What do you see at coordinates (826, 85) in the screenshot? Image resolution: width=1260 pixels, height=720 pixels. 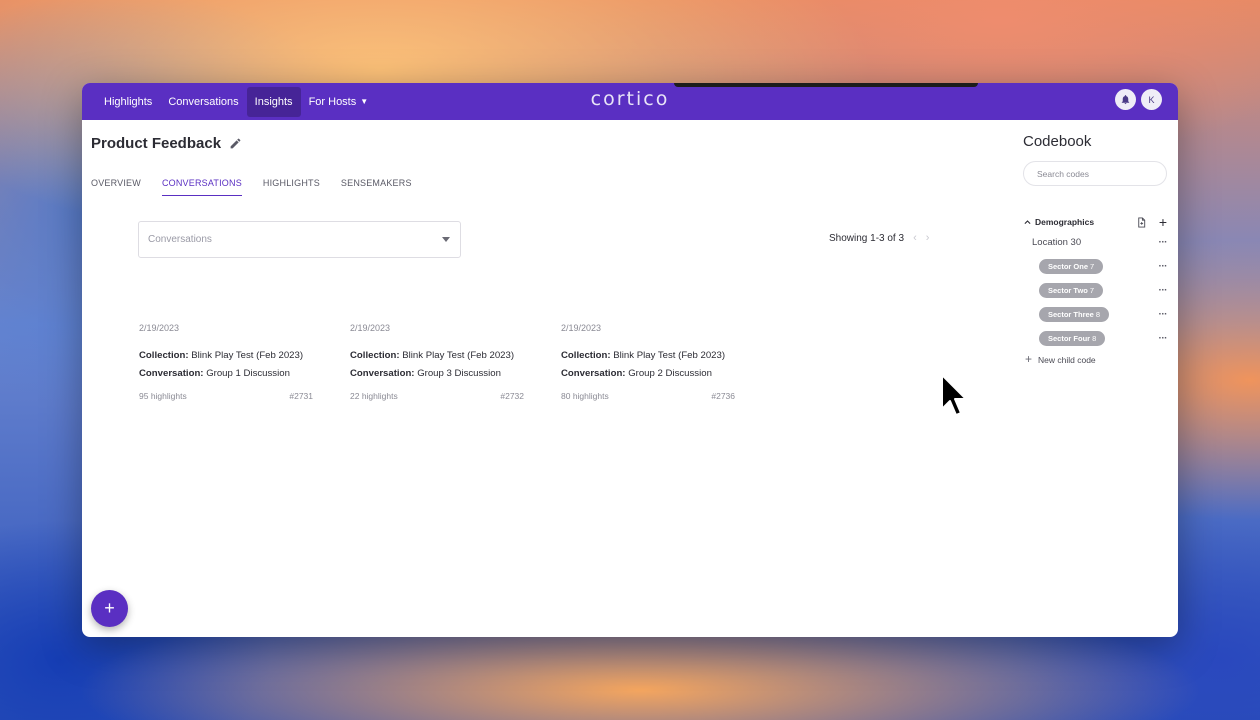 I see `window-notch` at bounding box center [826, 85].